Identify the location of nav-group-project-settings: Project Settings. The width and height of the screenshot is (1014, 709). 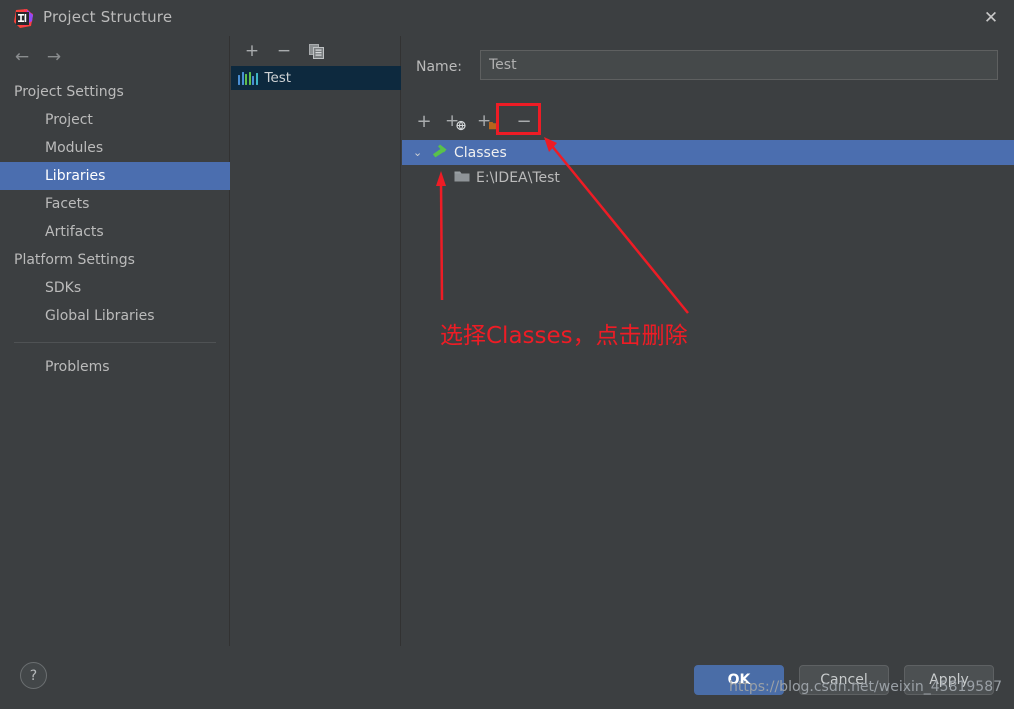
(69, 92).